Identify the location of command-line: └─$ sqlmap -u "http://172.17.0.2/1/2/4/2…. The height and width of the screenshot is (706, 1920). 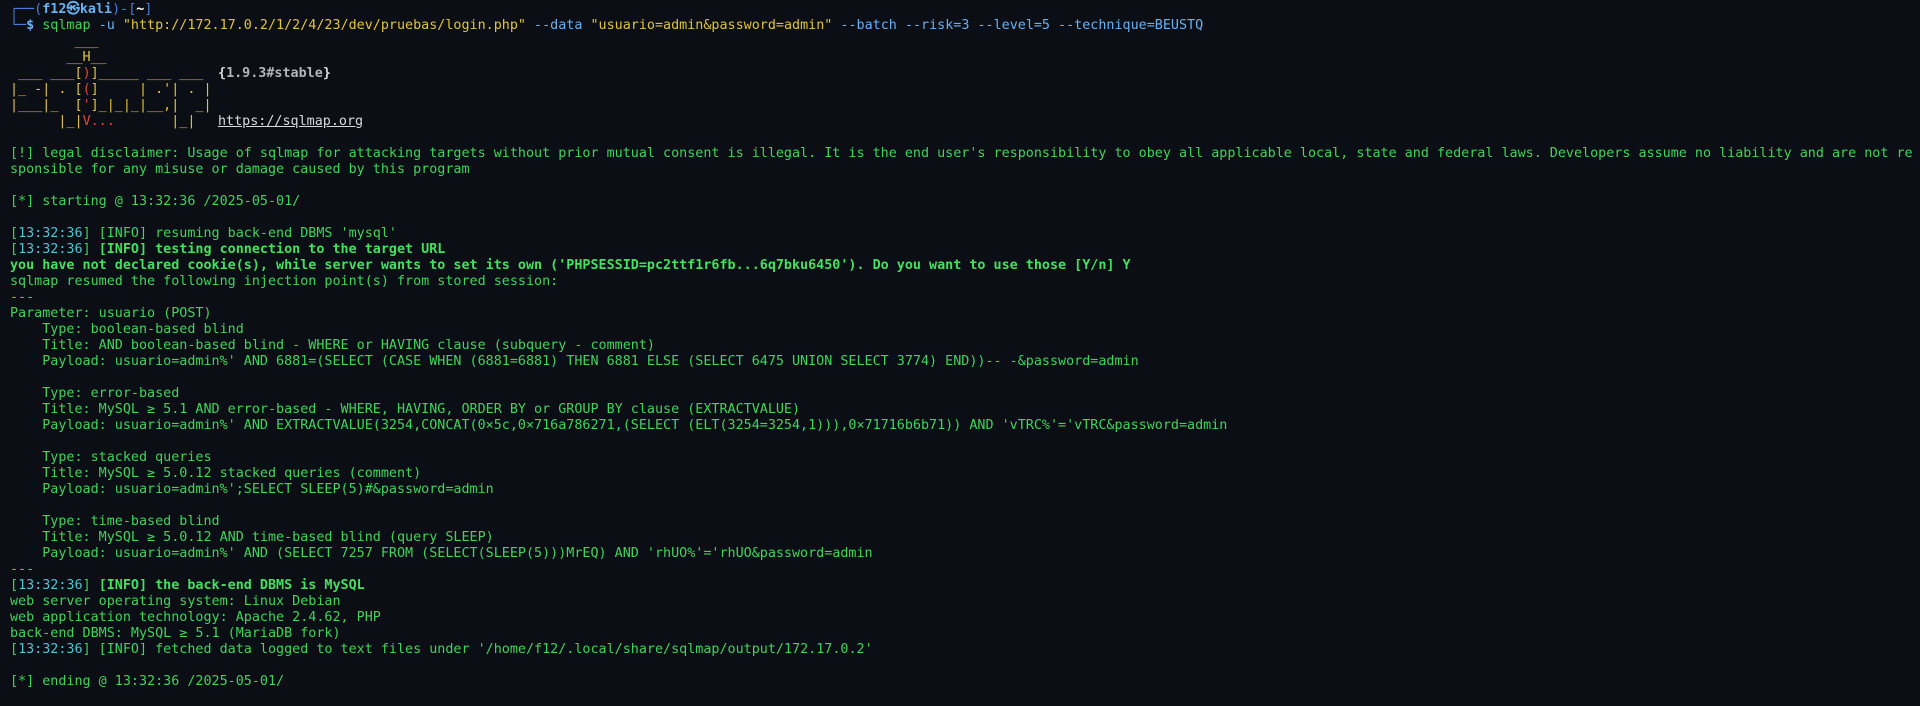
(965, 26).